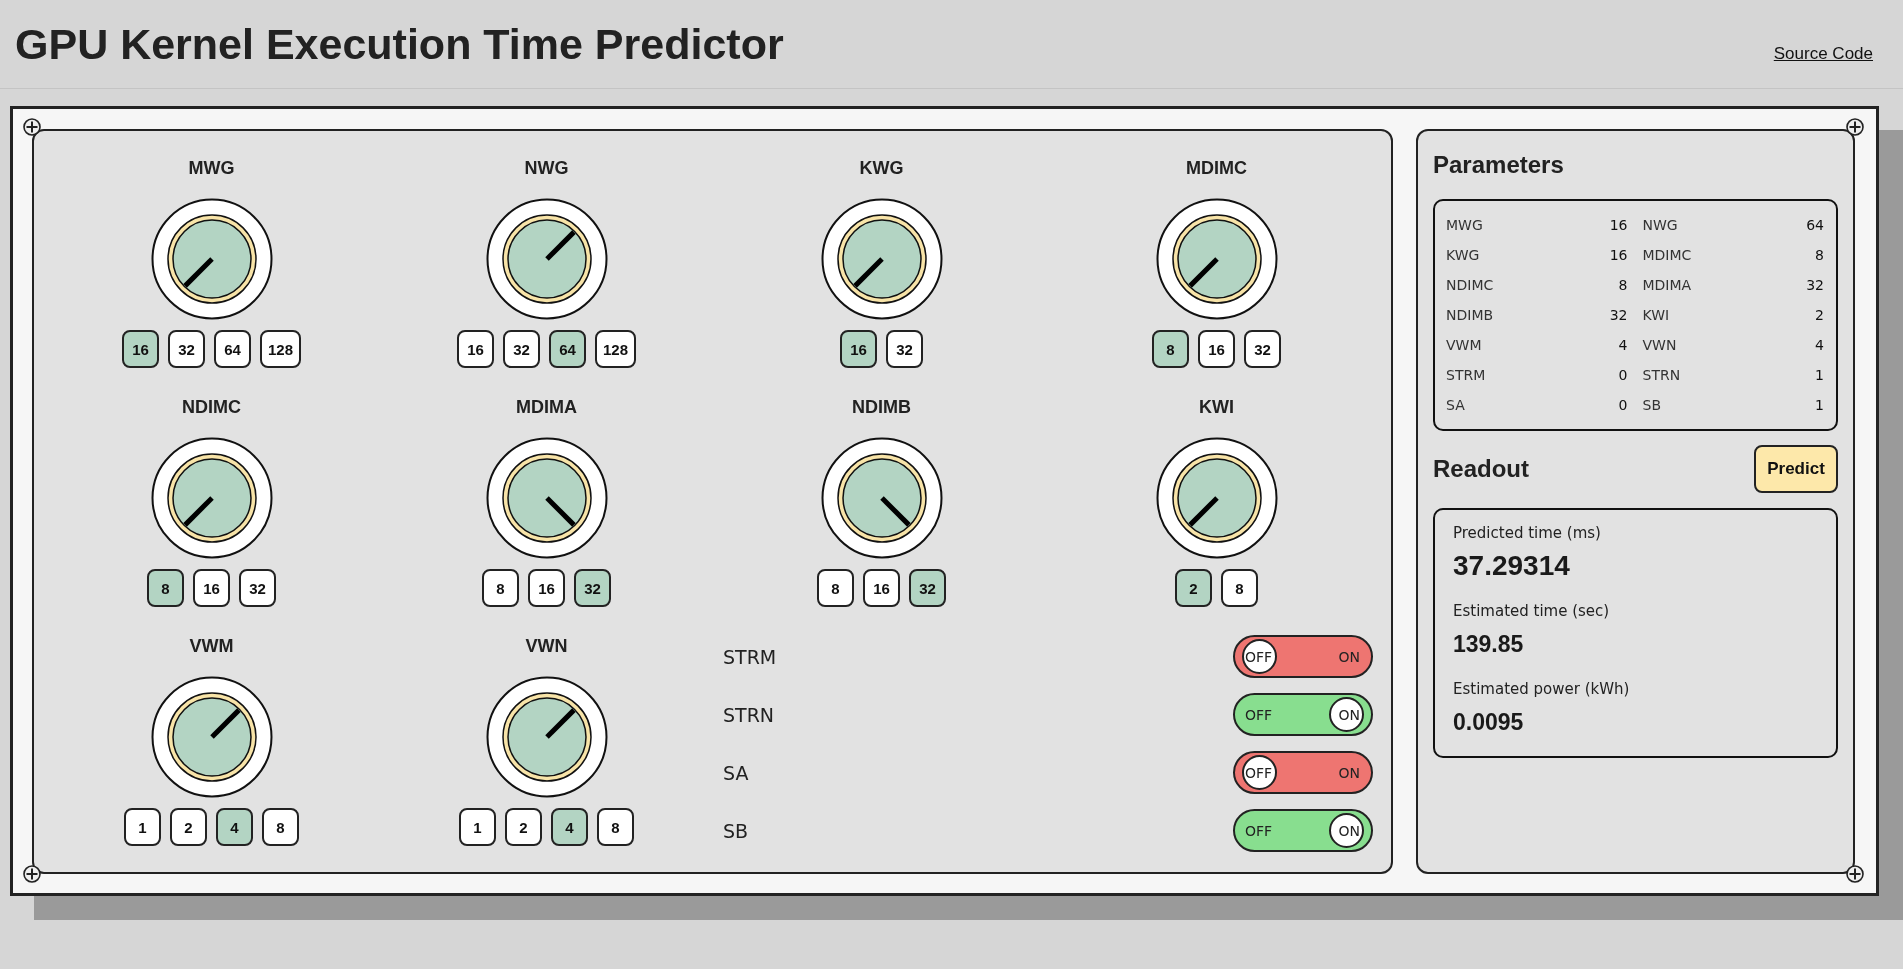  I want to click on parameter-name: NDIMB, so click(1470, 315).